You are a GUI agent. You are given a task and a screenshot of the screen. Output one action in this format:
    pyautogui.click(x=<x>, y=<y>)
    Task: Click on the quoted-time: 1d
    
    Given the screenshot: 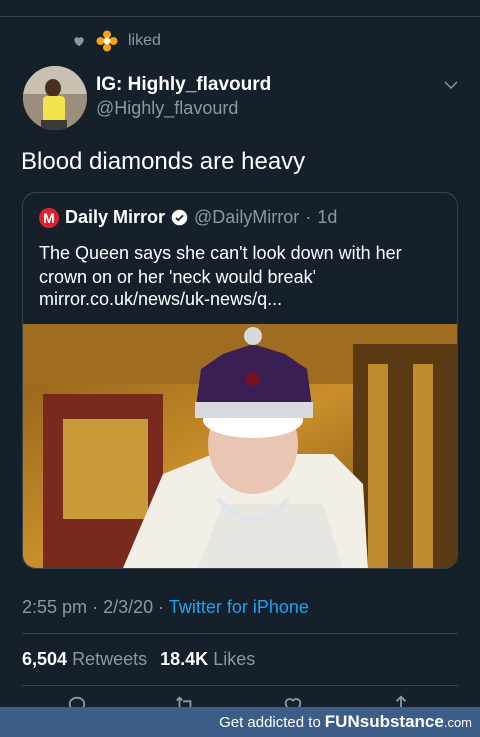 What is the action you would take?
    pyautogui.click(x=327, y=217)
    